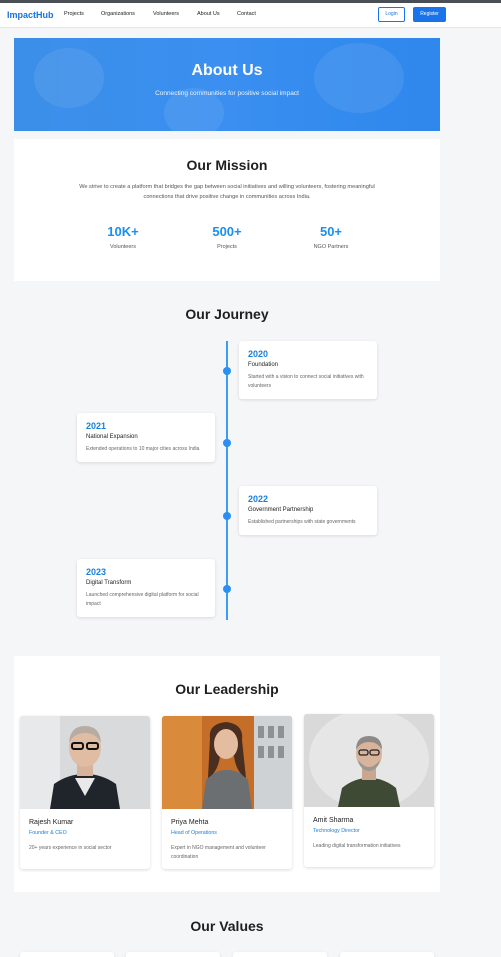  Describe the element at coordinates (118, 14) in the screenshot. I see `nav-link-organizations: Organizations` at that location.